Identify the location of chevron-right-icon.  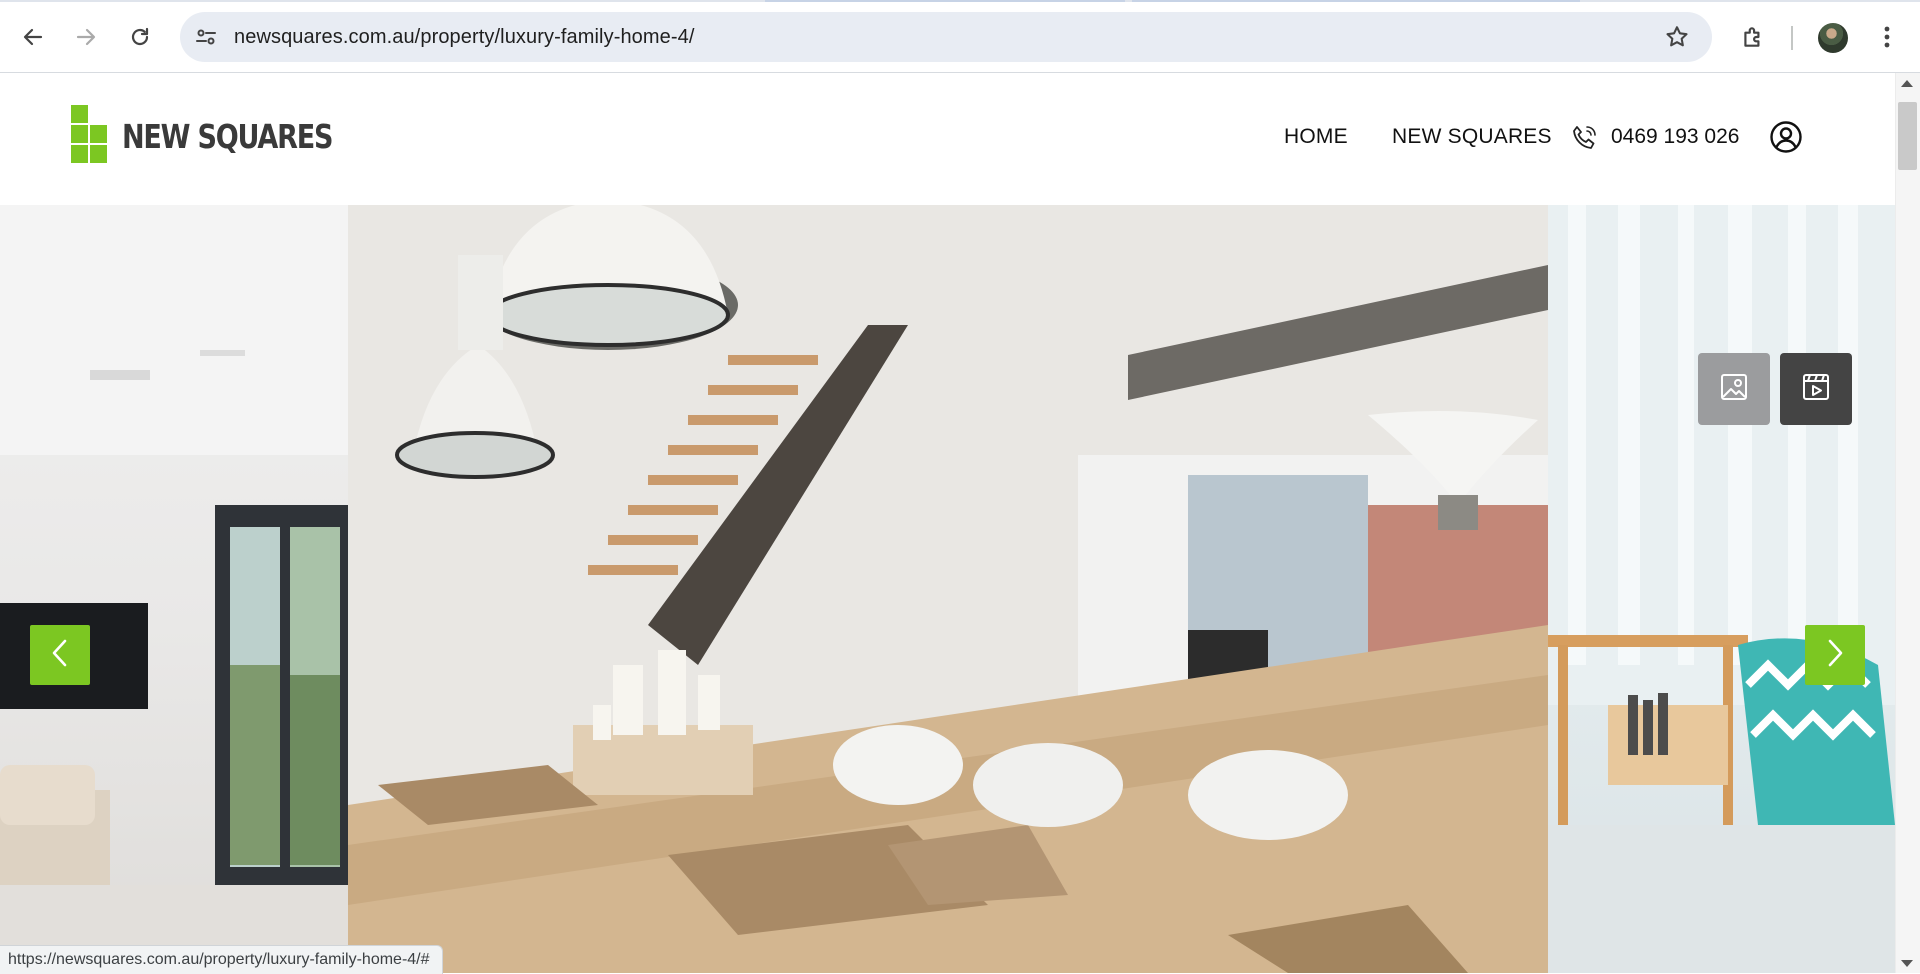
(1835, 655).